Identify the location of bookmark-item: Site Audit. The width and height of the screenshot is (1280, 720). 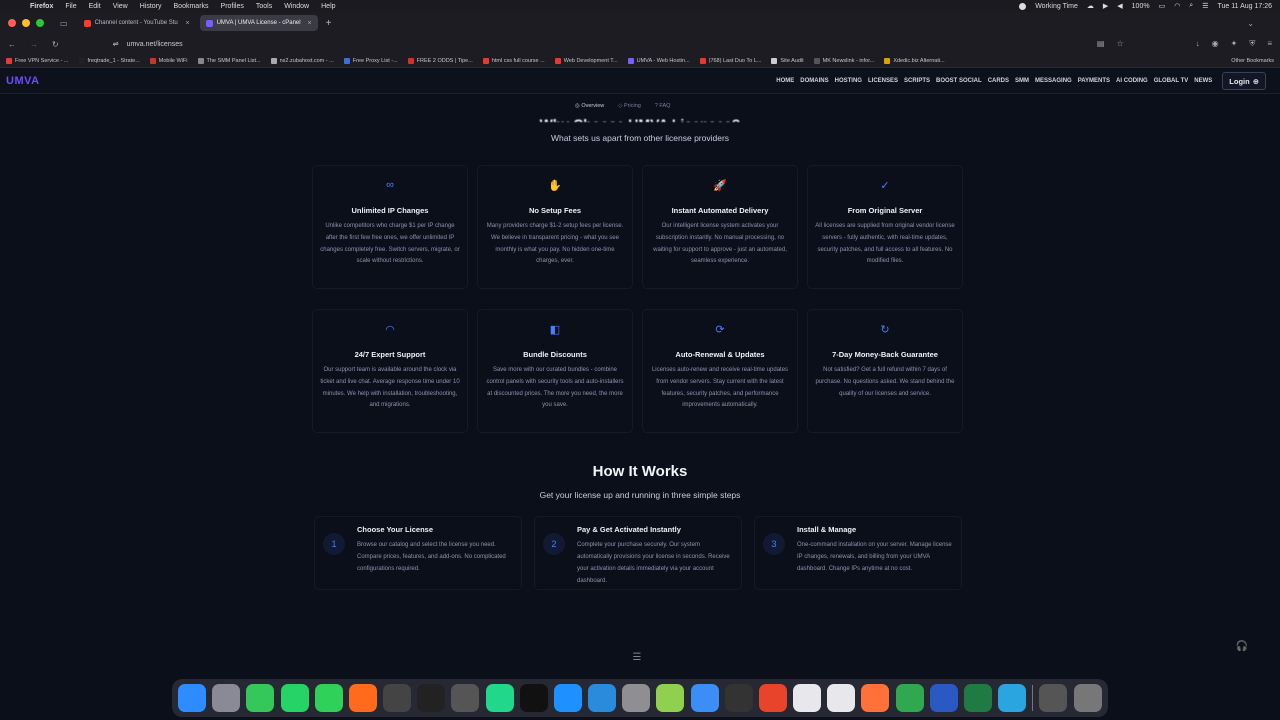
(787, 60).